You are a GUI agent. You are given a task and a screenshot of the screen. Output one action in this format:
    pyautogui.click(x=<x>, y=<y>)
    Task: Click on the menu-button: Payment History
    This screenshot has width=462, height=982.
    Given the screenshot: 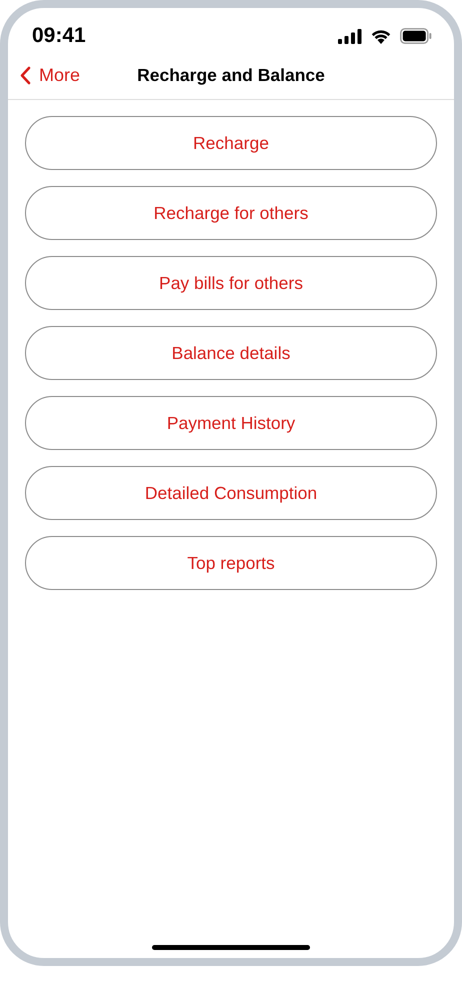 What is the action you would take?
    pyautogui.click(x=231, y=423)
    